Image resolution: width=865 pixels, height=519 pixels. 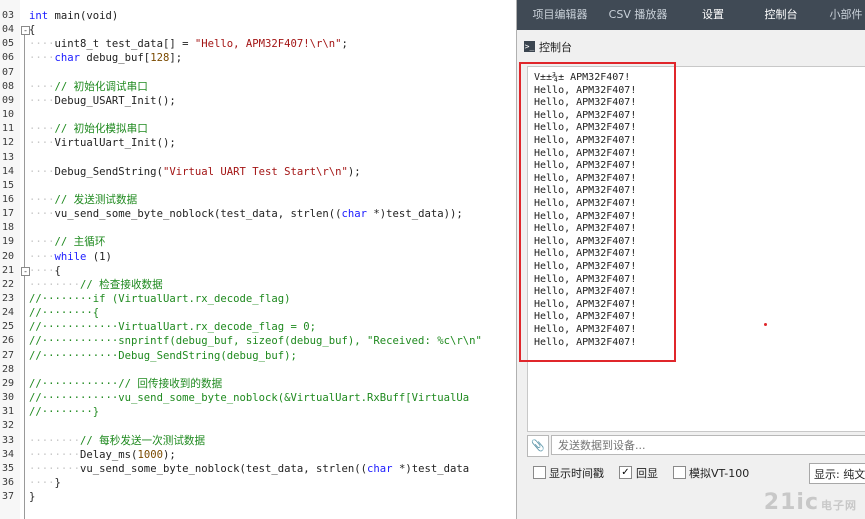 What do you see at coordinates (7, 482) in the screenshot?
I see `line-number: 36` at bounding box center [7, 482].